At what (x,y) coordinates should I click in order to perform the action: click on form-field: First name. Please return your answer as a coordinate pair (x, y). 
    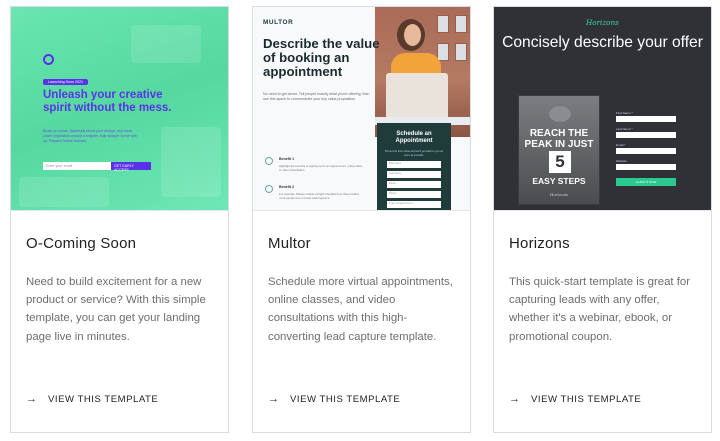
    Looking at the image, I should click on (414, 164).